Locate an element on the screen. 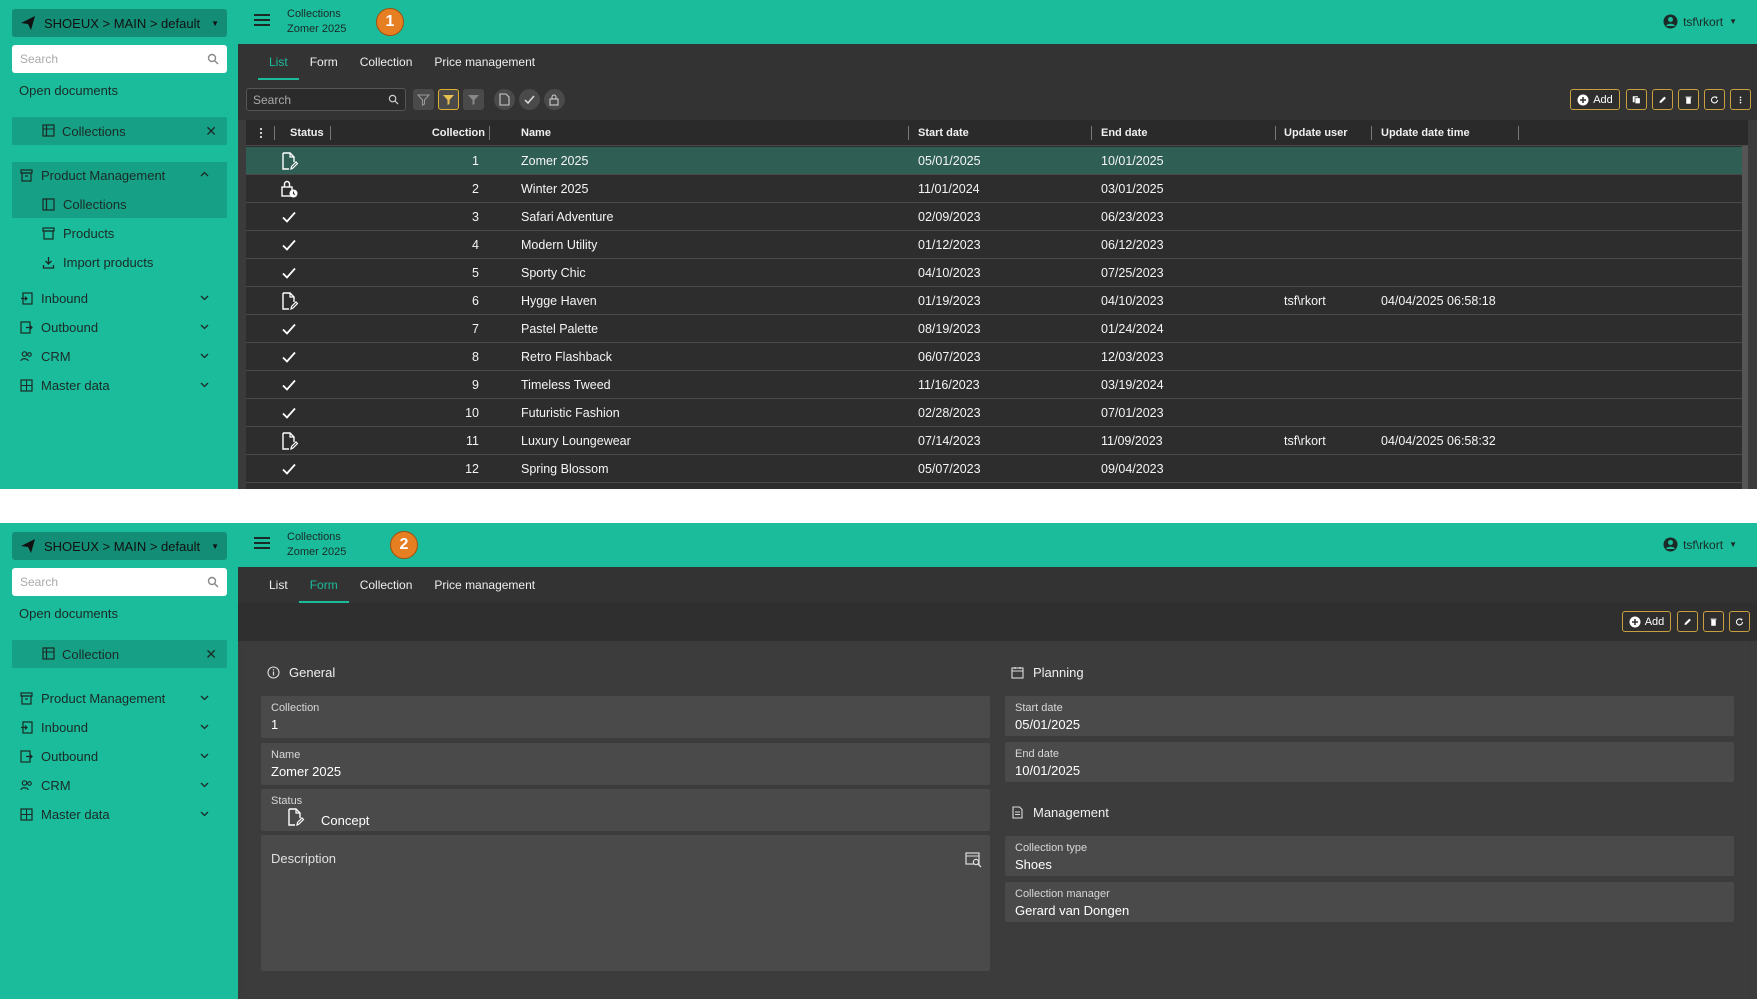 This screenshot has width=1757, height=999. column-update-user: Update user is located at coordinates (1316, 133).